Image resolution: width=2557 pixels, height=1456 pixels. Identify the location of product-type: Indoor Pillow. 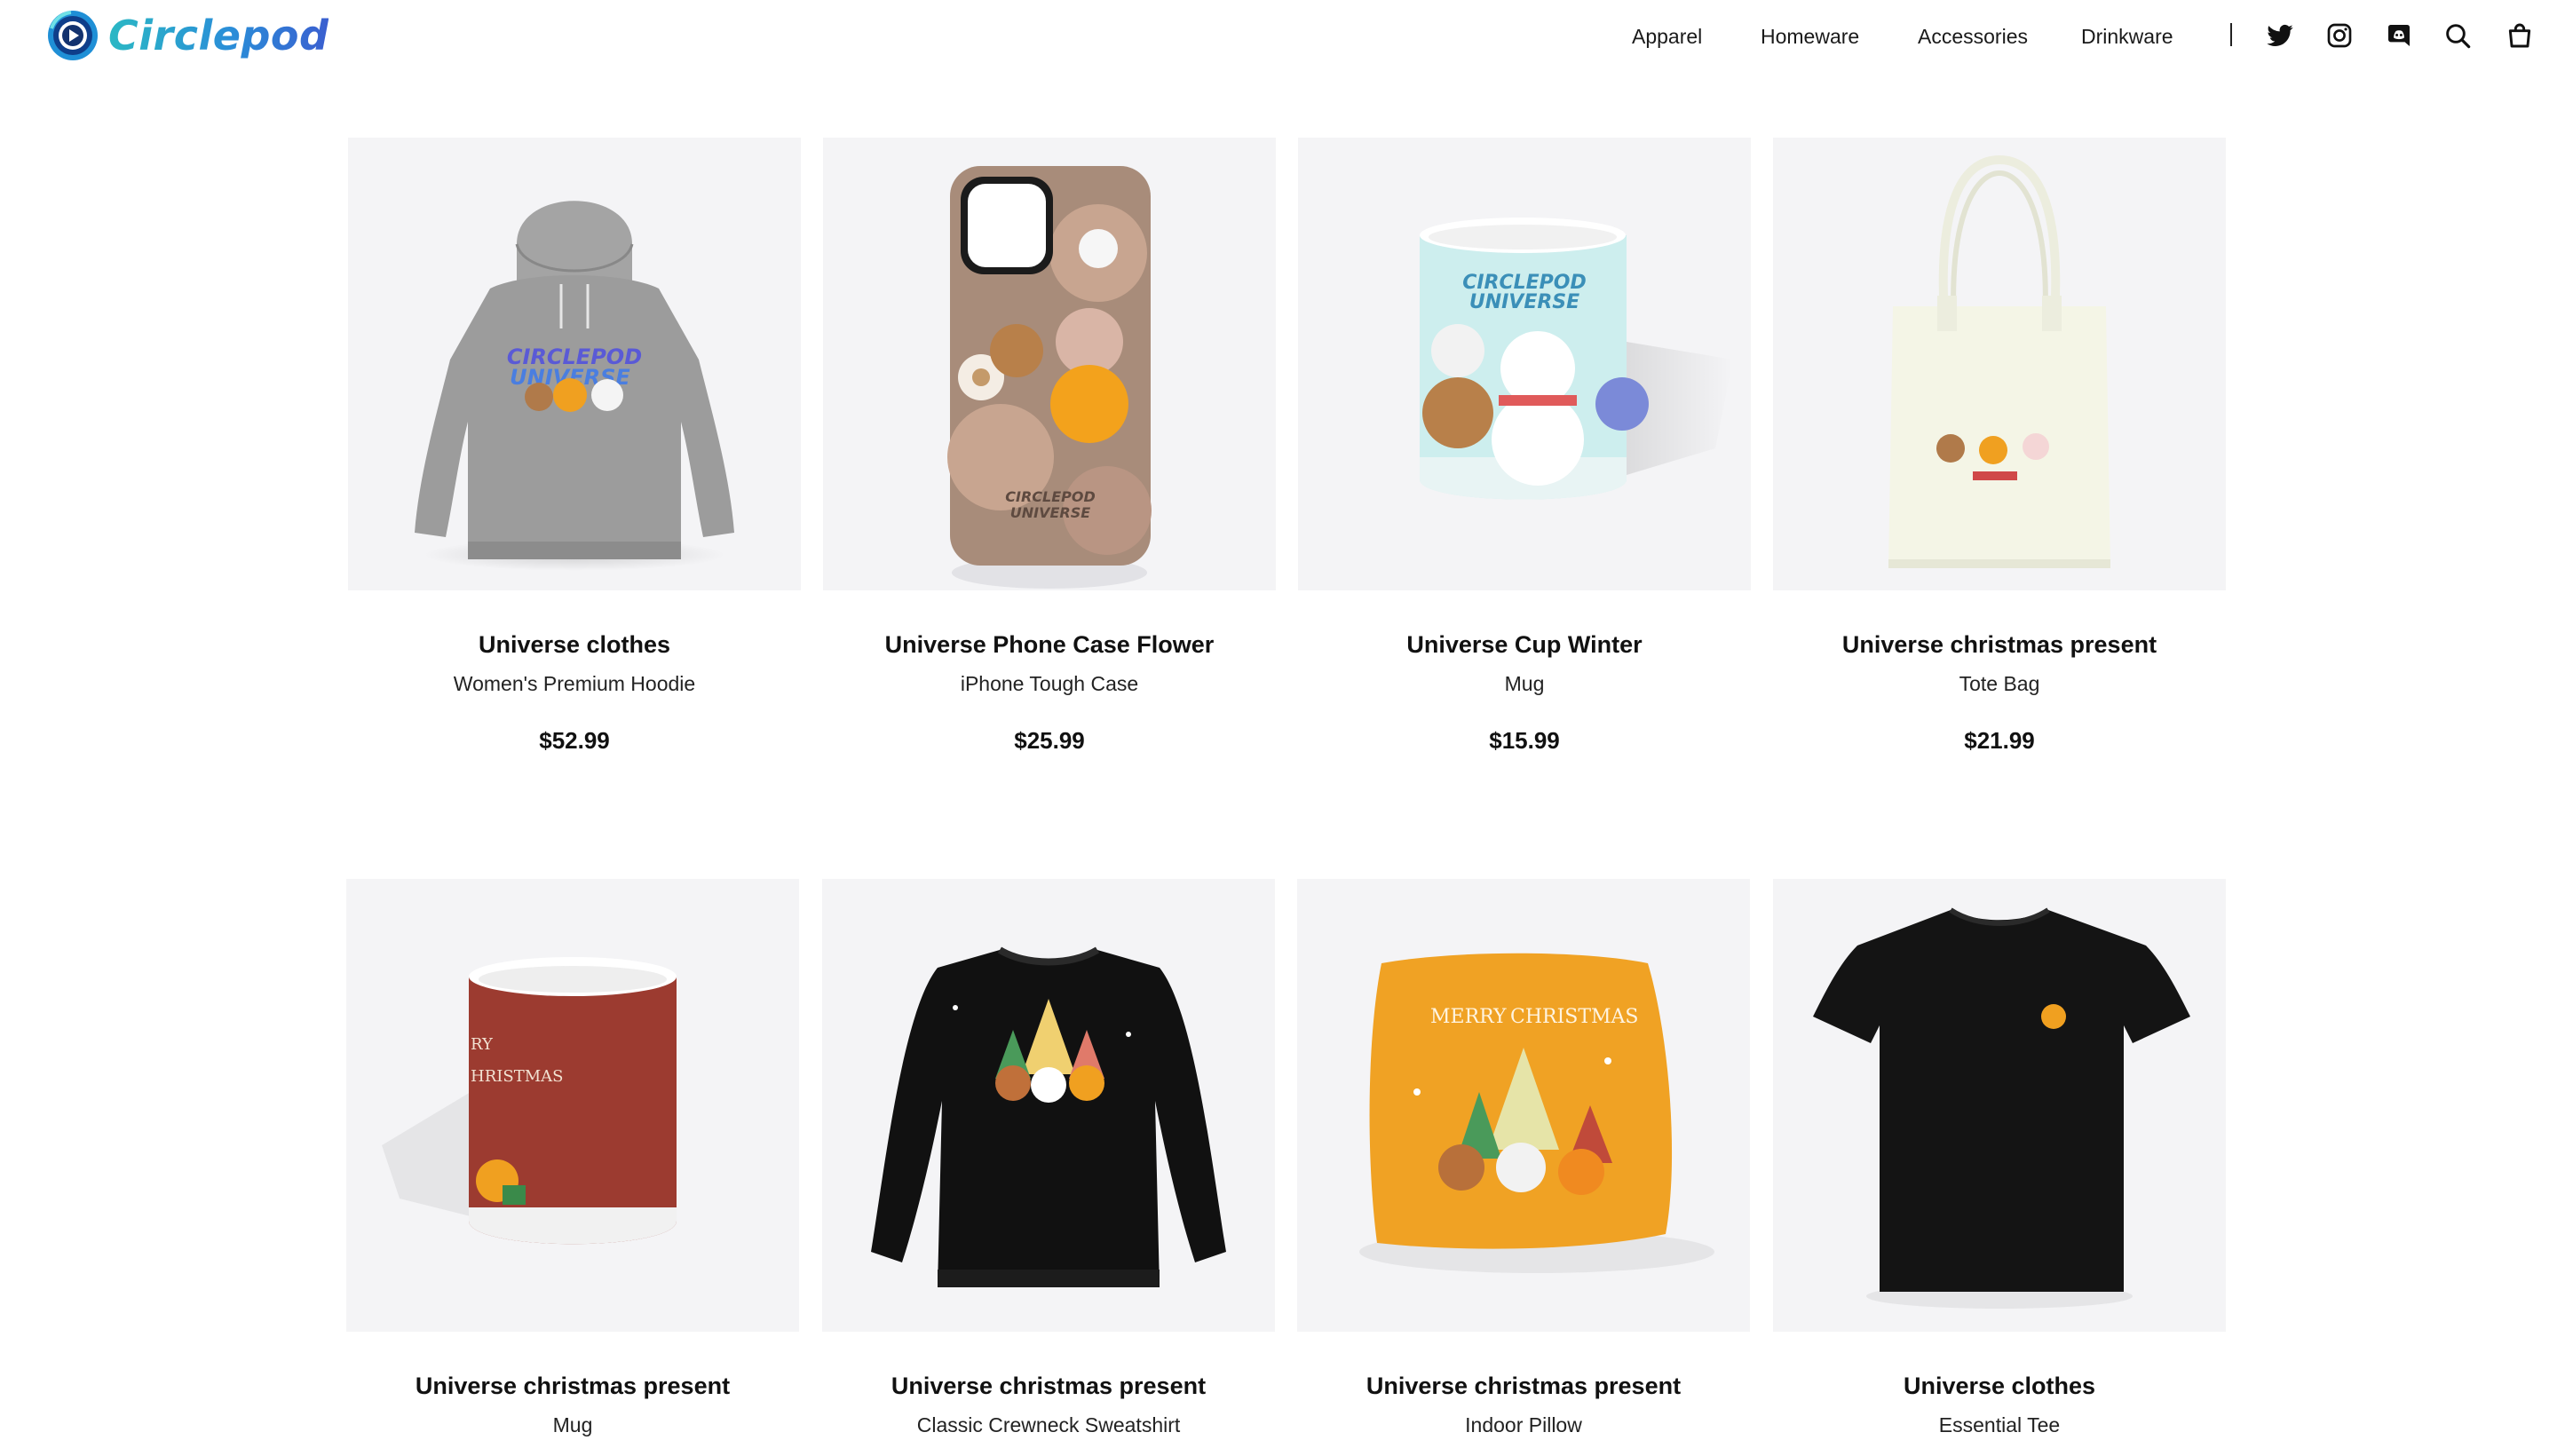
(1523, 1424).